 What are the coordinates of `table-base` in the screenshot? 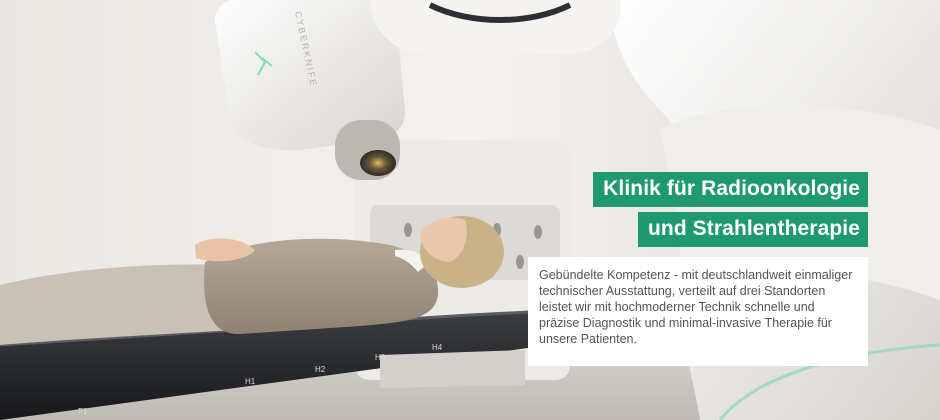 It's located at (452, 369).